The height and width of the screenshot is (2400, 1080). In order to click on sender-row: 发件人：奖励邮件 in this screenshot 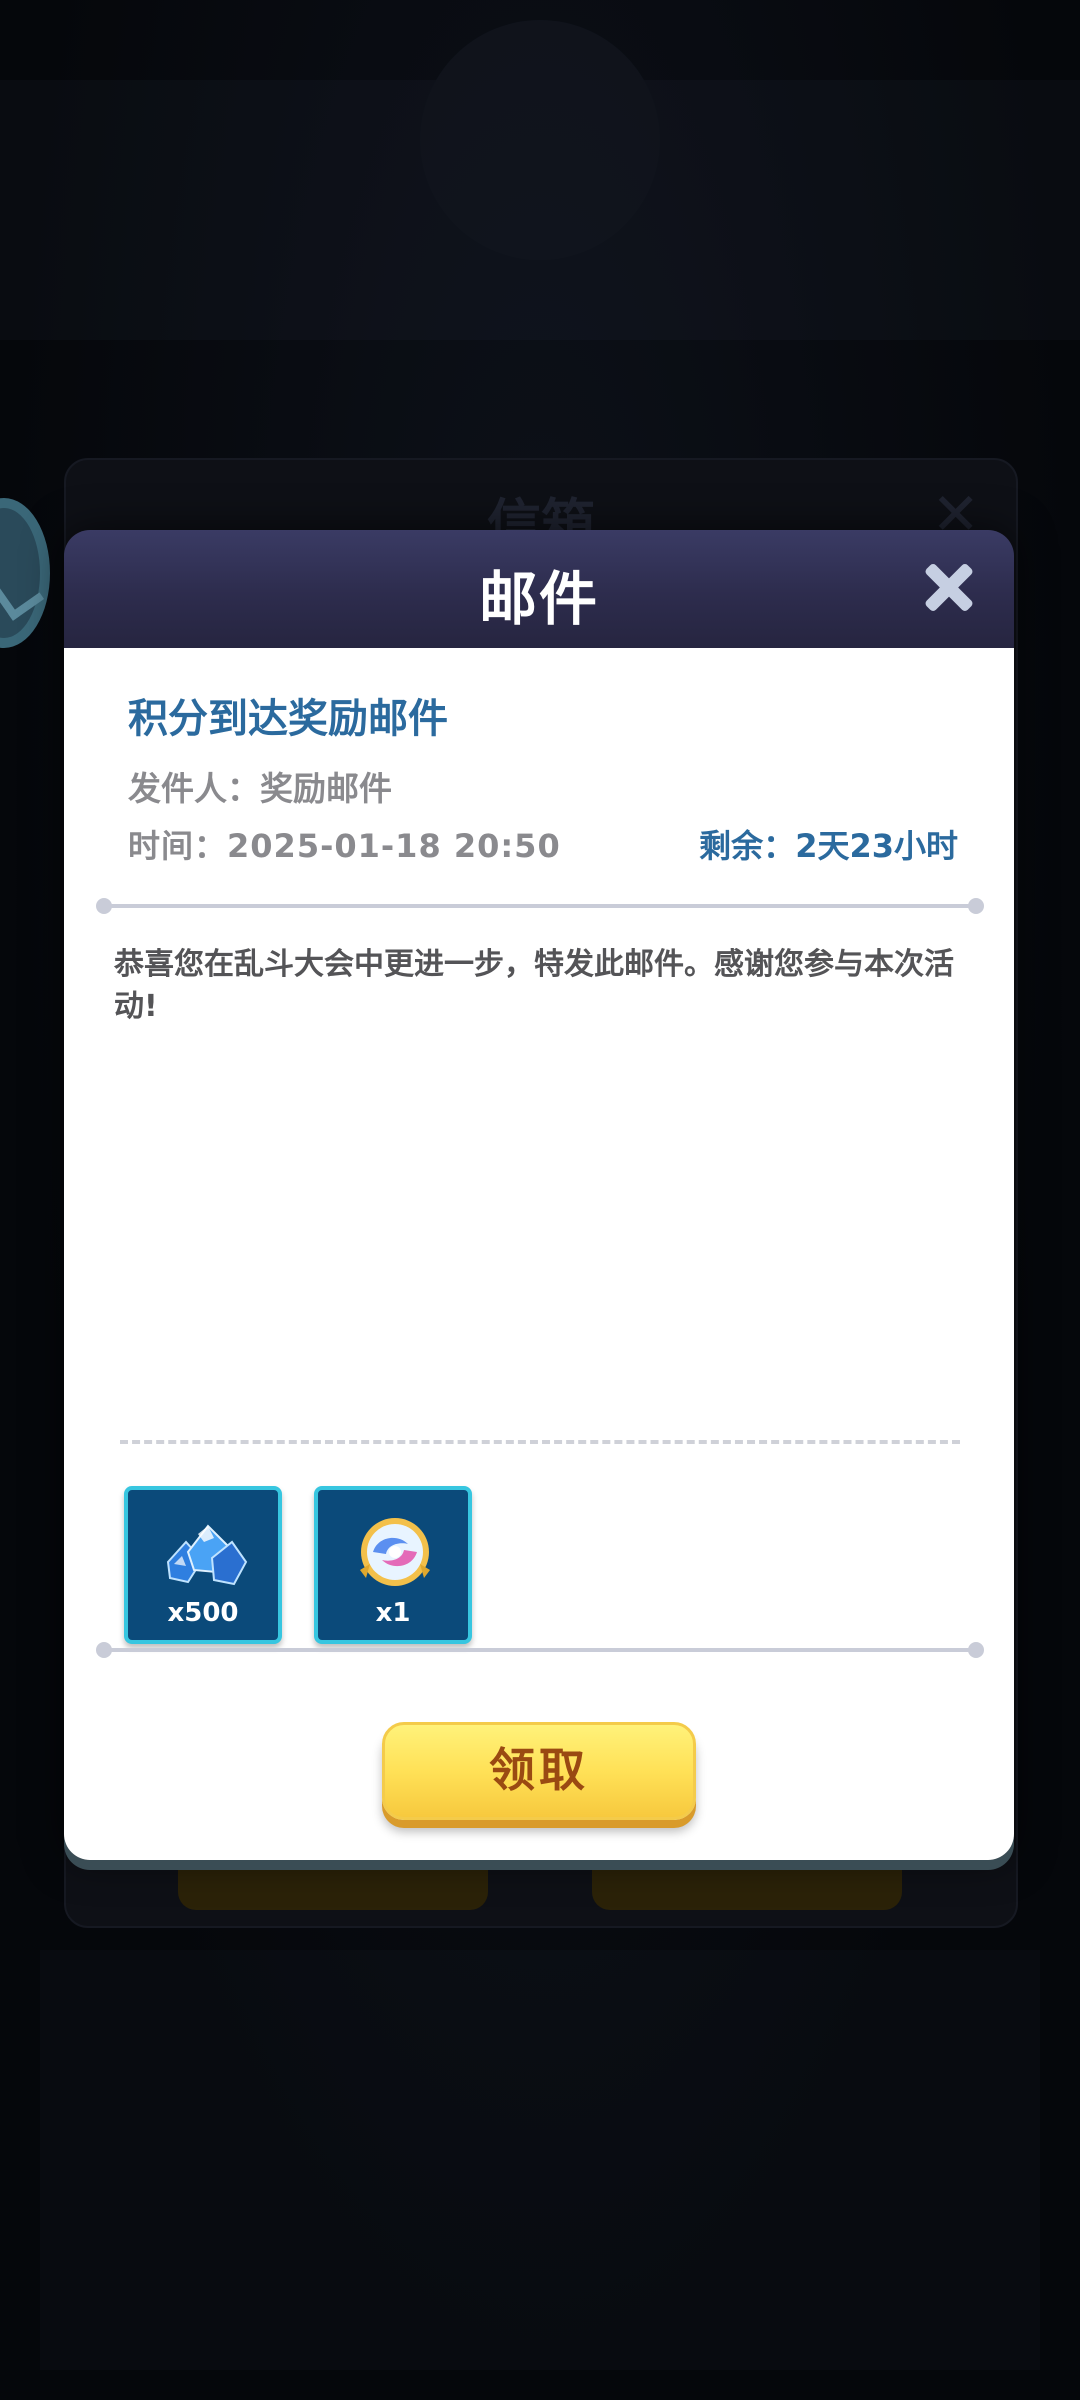, I will do `click(260, 786)`.